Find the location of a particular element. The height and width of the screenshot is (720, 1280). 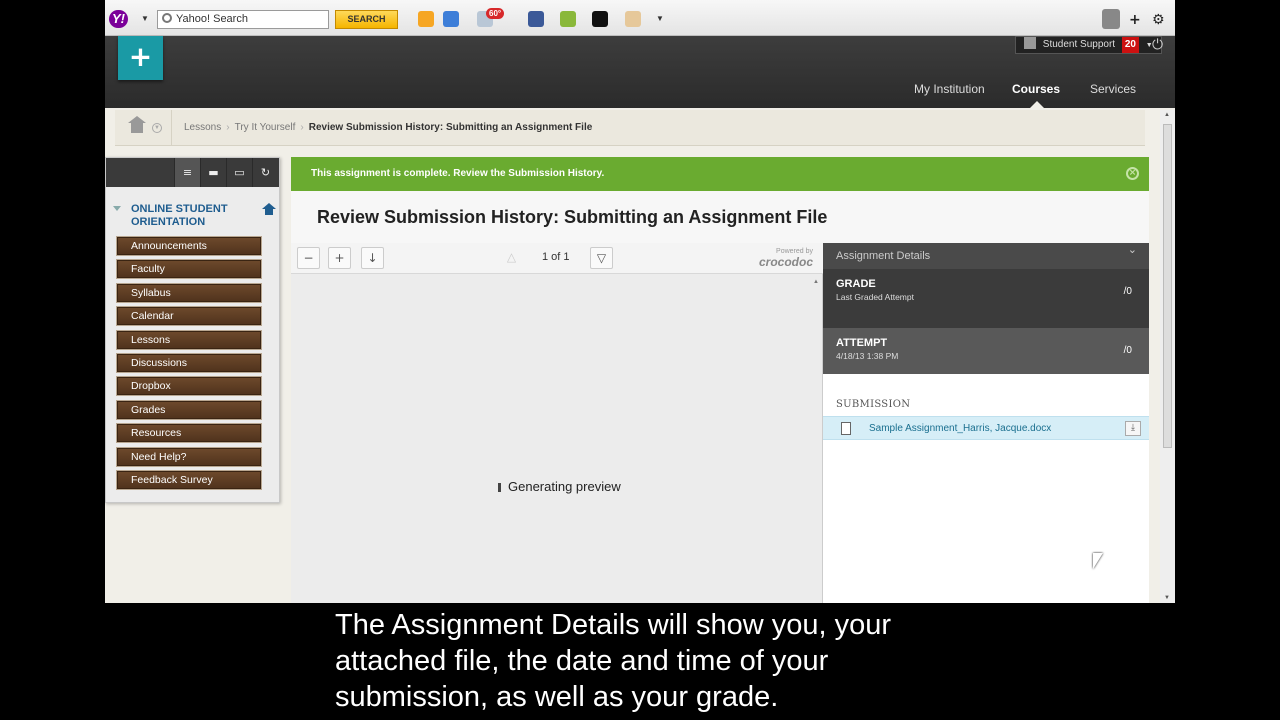

menu-item-announcements: Announcements is located at coordinates (189, 246).